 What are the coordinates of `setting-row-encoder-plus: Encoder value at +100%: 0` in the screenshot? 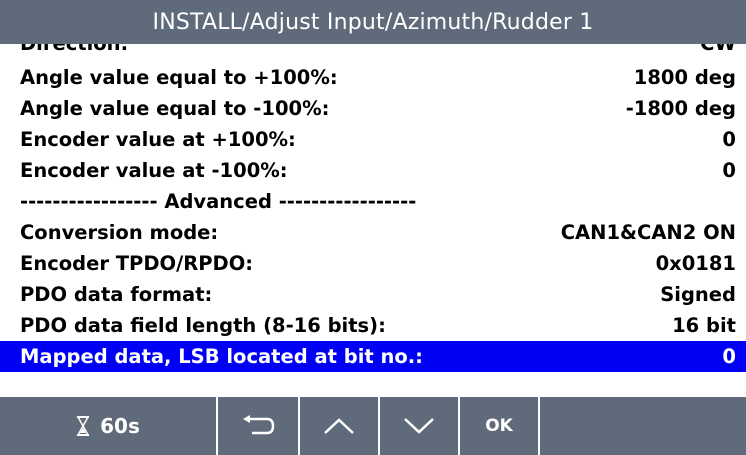 It's located at (373, 139).